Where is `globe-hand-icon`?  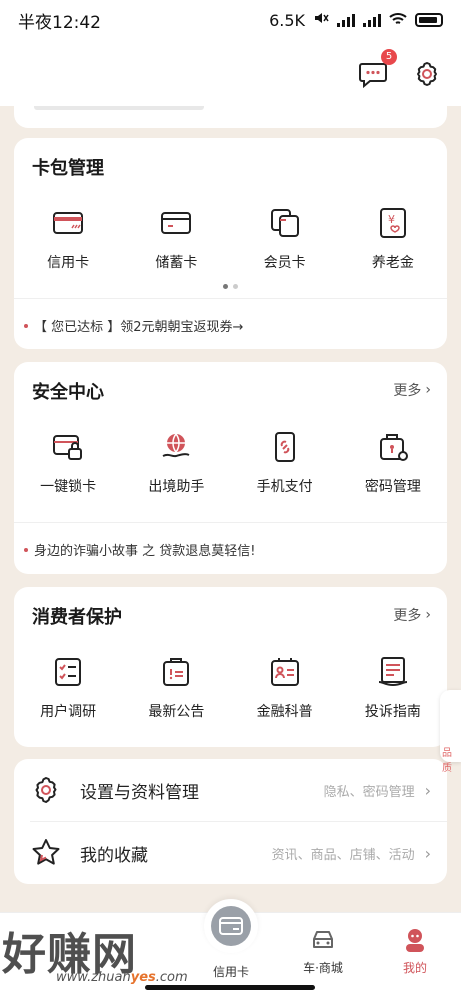 globe-hand-icon is located at coordinates (176, 445).